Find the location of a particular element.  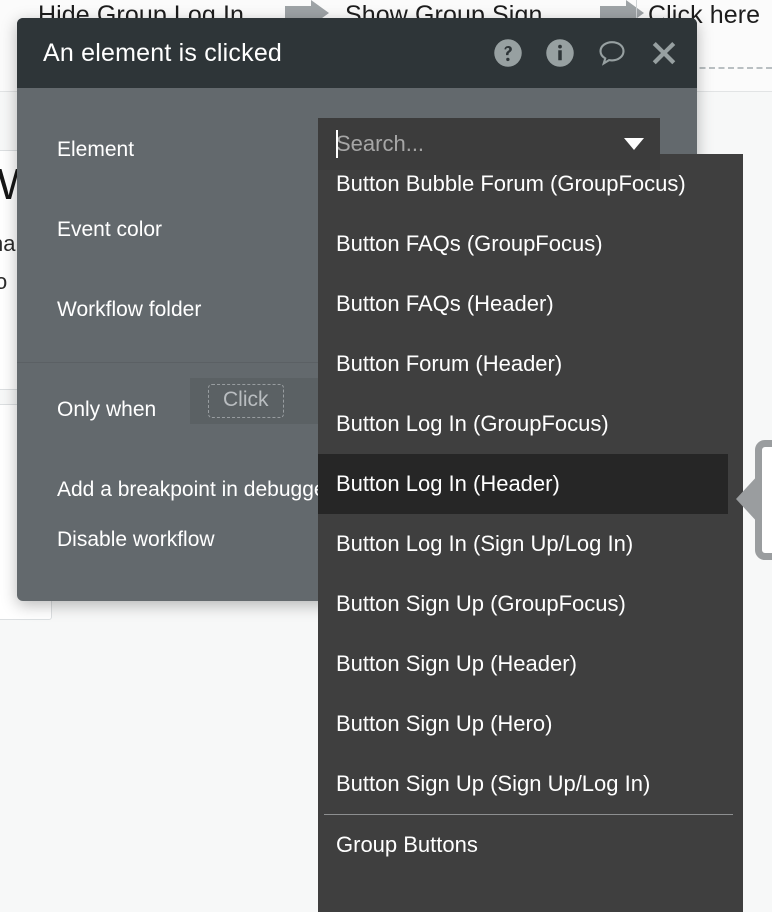

tooltip-callout-arrow-icon is located at coordinates (748, 499).